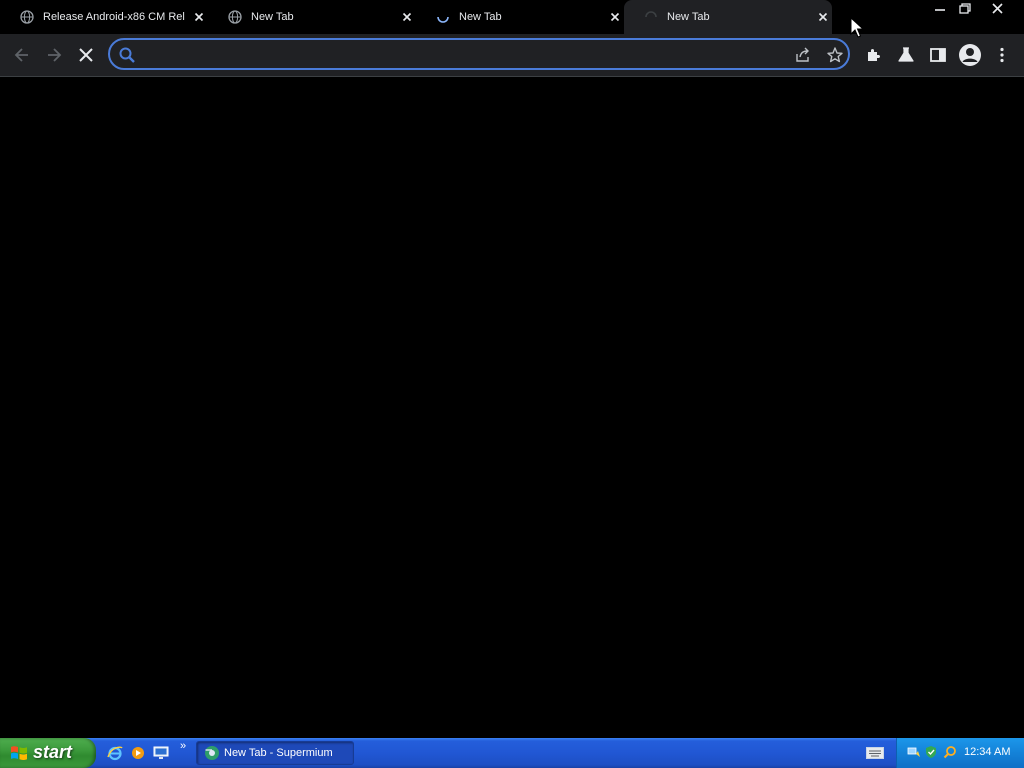  I want to click on tab-release-android: Release Android-x86 CM Release, so click(104, 17).